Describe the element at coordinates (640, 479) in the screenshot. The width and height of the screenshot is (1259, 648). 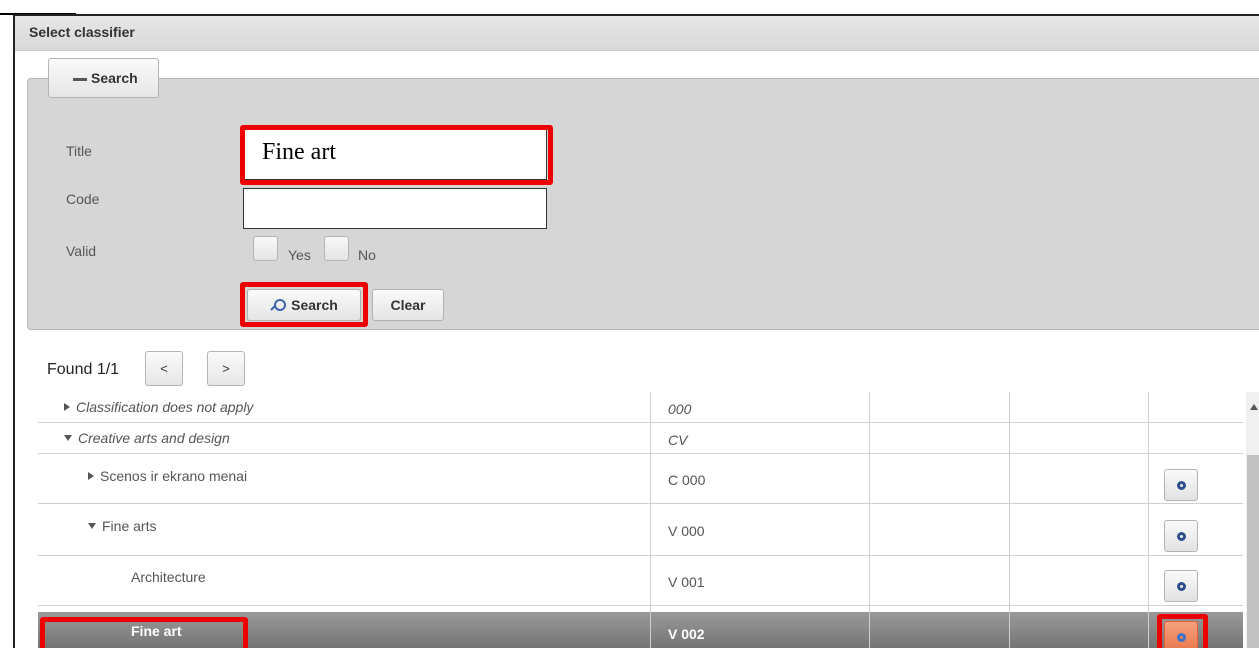
I see `table-row: Scenos ir ekrano menai C 000` at that location.